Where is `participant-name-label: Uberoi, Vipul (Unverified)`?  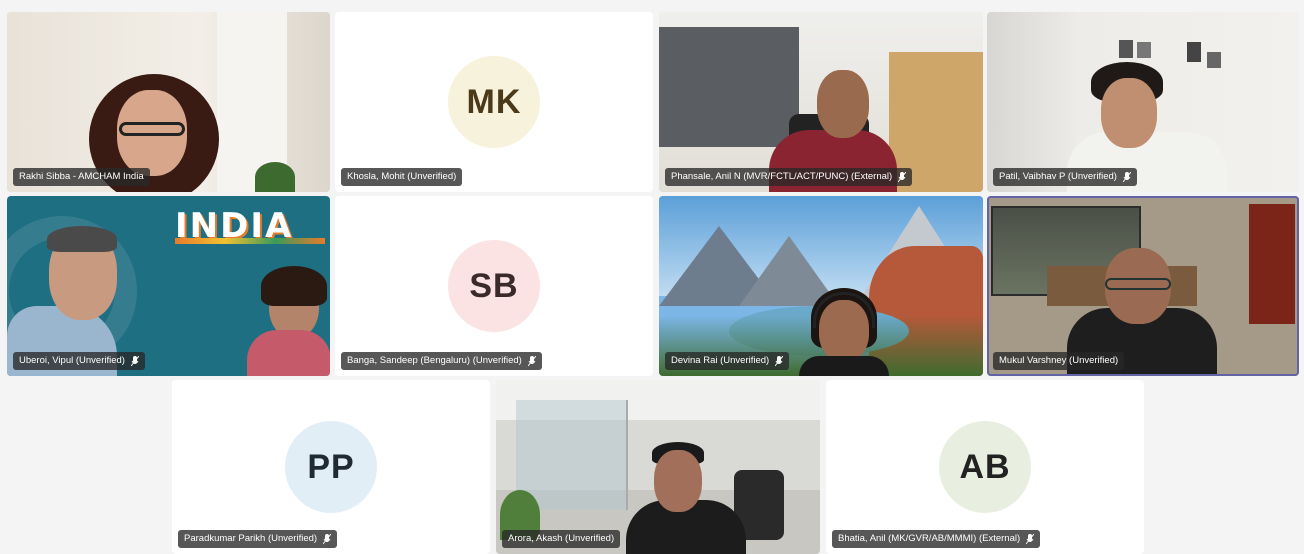 participant-name-label: Uberoi, Vipul (Unverified) is located at coordinates (79, 361).